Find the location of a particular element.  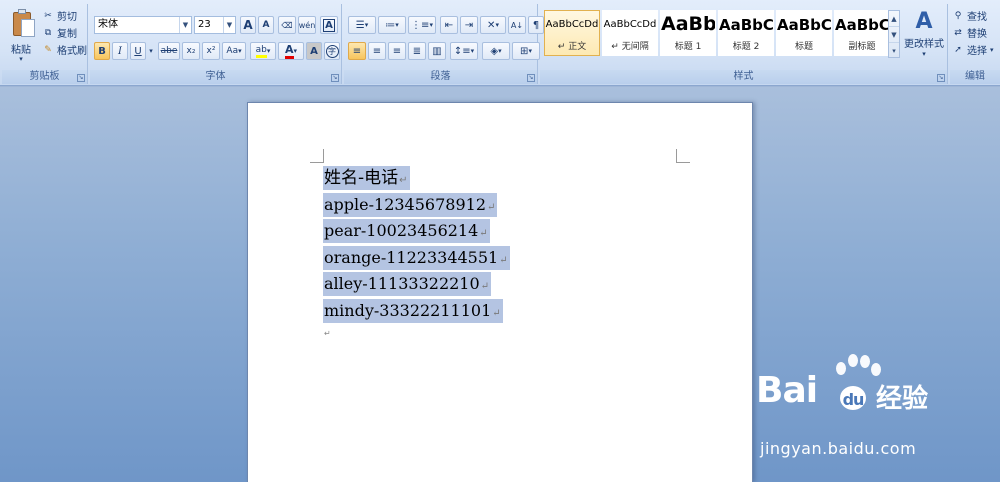

clipboard-group-label: 剪贴板 is located at coordinates (44, 77).